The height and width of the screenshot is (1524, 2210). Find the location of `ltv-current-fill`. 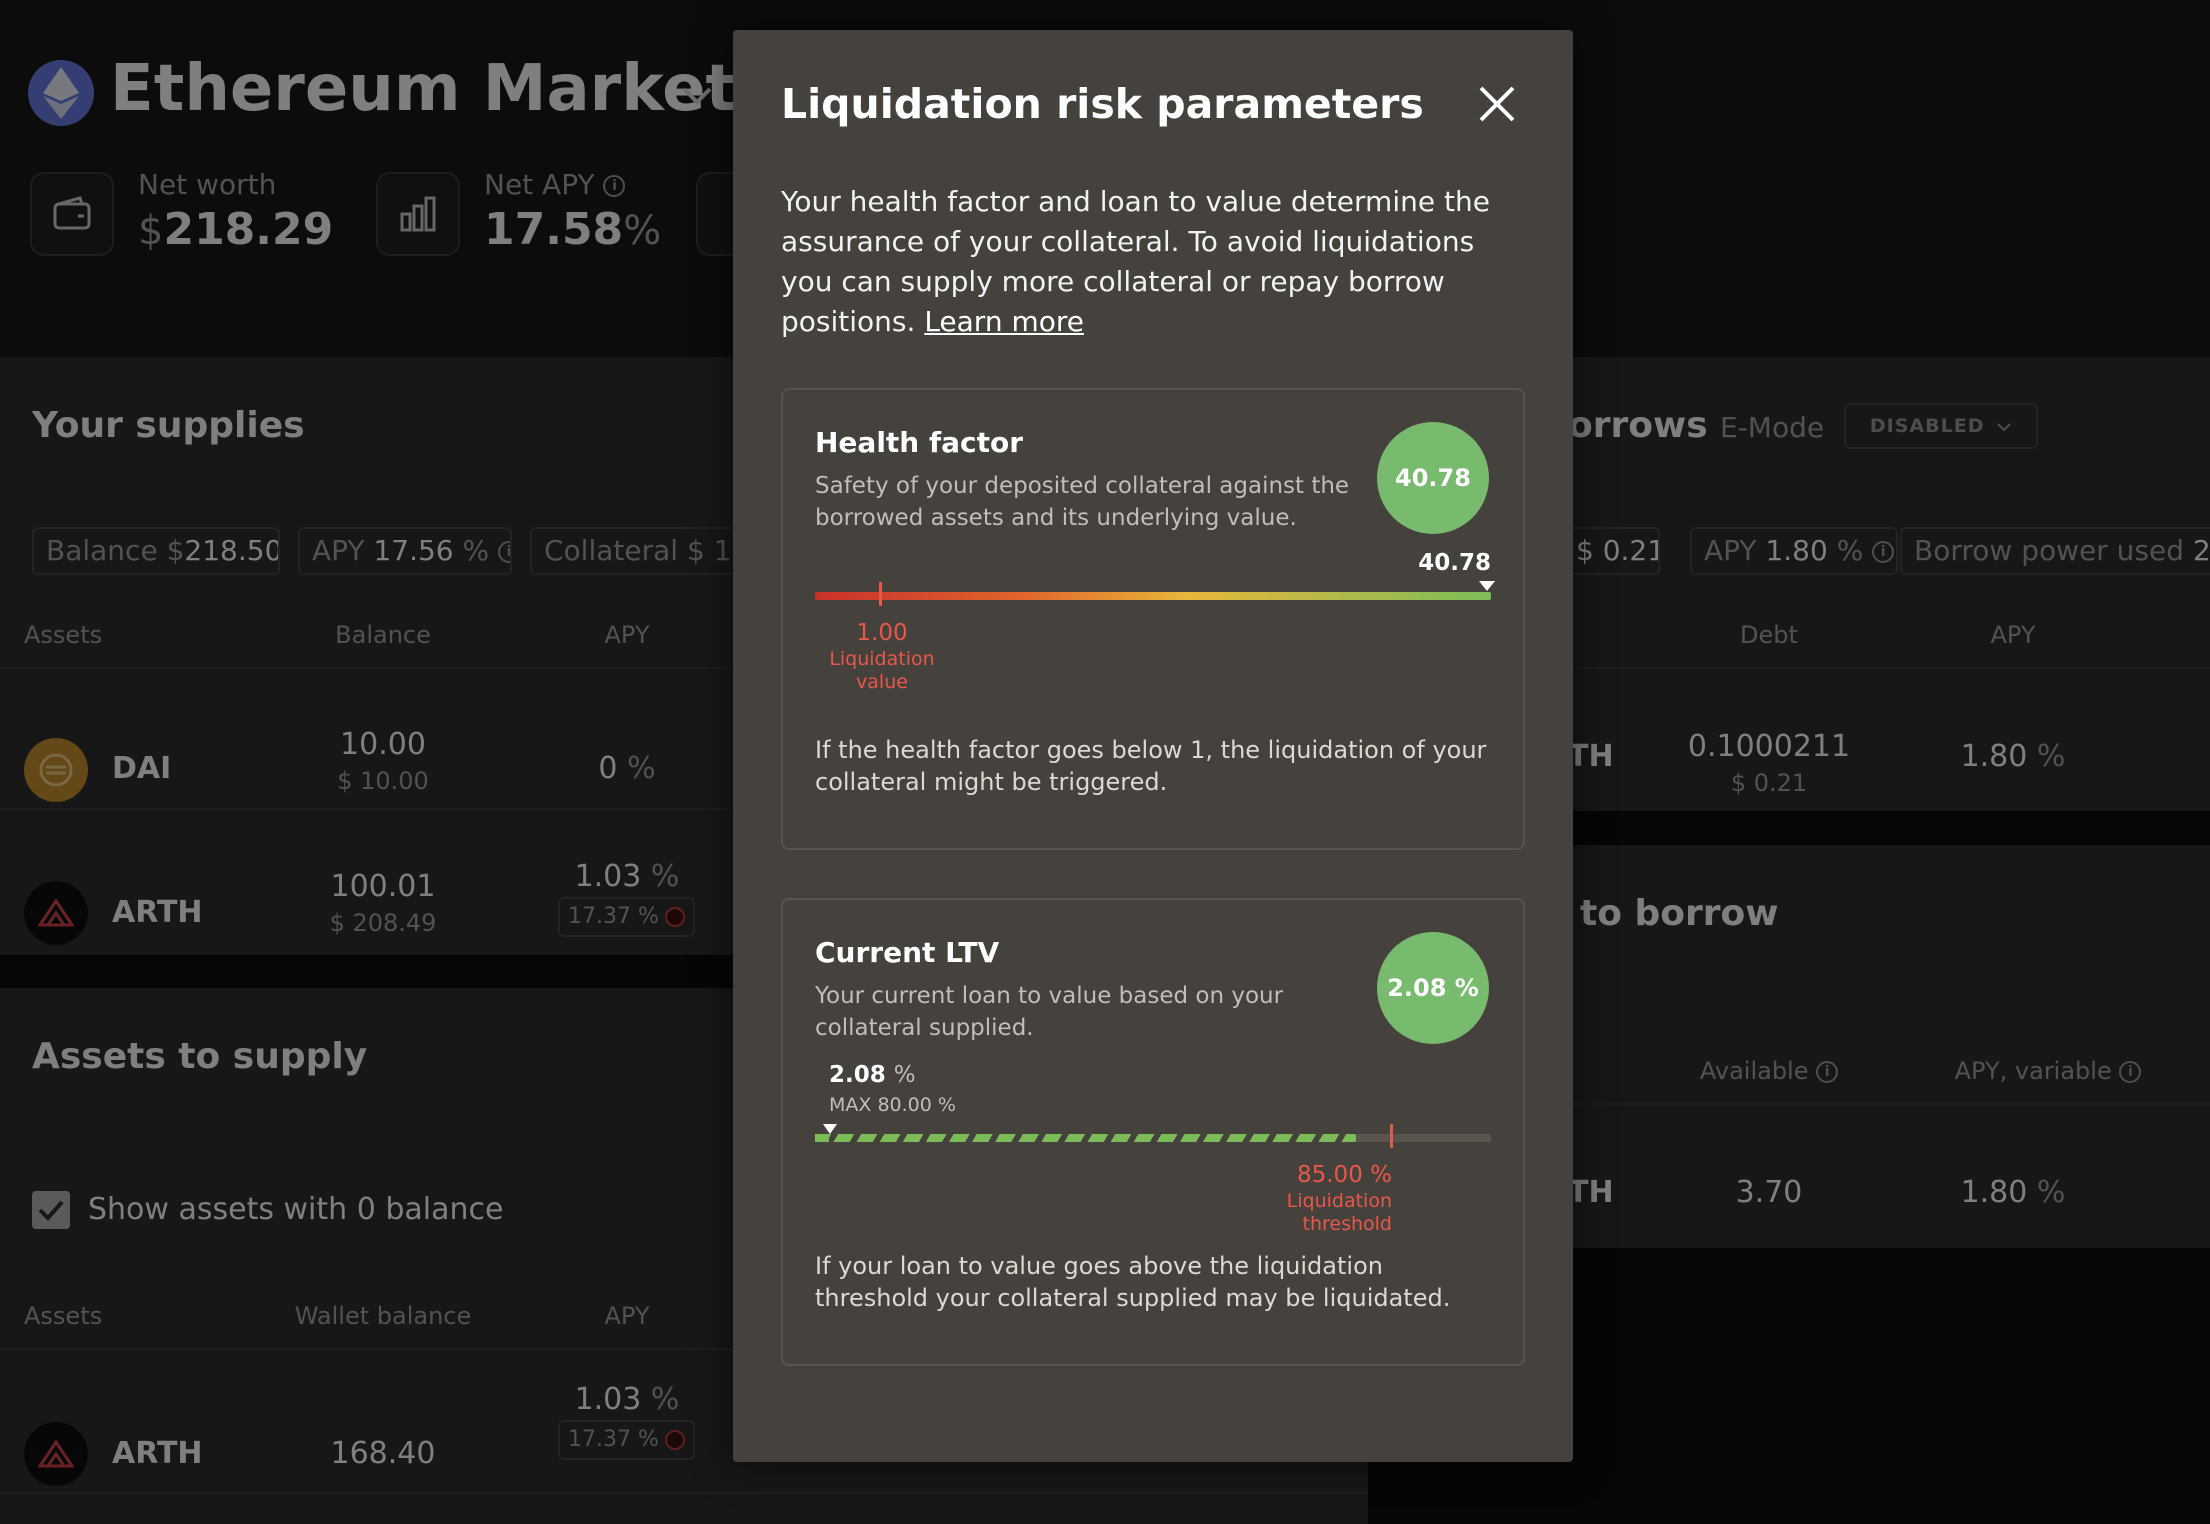

ltv-current-fill is located at coordinates (822, 1138).